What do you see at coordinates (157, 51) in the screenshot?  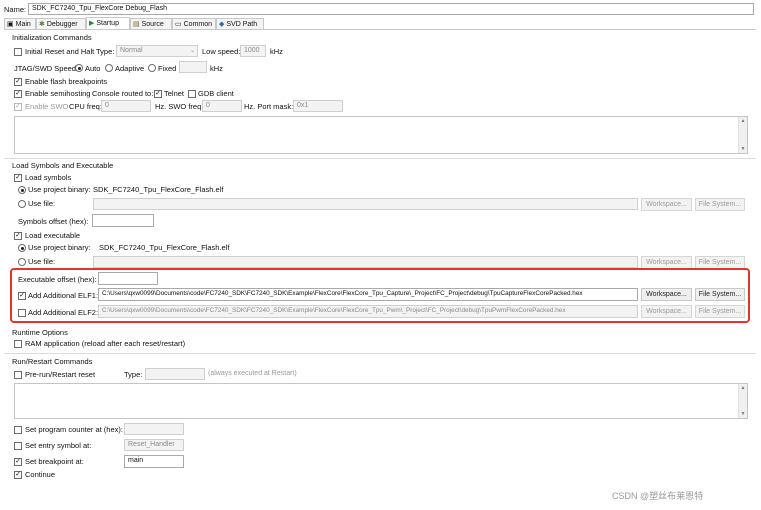 I see `reset-type-select: Normal ⌄` at bounding box center [157, 51].